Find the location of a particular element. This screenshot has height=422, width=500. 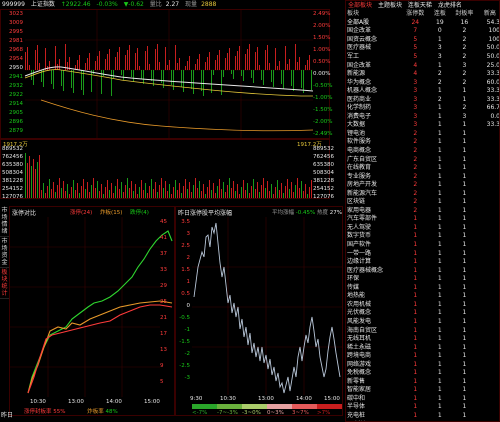

table-row: 专业服务 2 1 1 is located at coordinates (422, 176).